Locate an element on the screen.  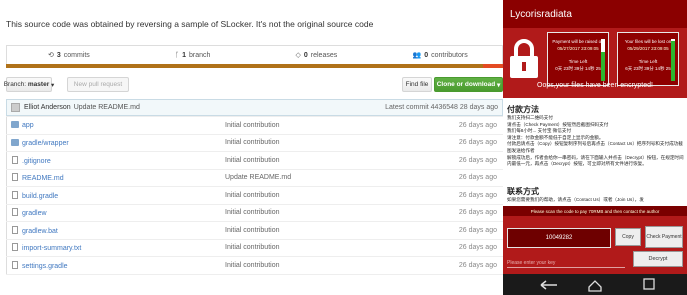
tag-icon: ◇ is located at coordinates (298, 55).